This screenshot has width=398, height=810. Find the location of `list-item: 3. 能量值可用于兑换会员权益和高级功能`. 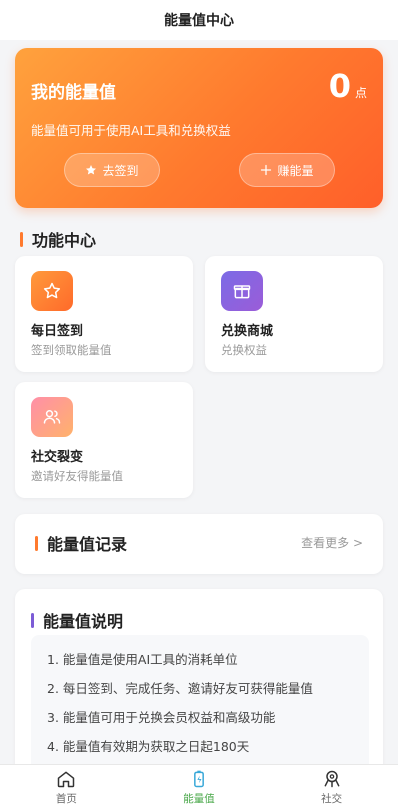

list-item: 3. 能量值可用于兑换会员权益和高级功能 is located at coordinates (161, 717).